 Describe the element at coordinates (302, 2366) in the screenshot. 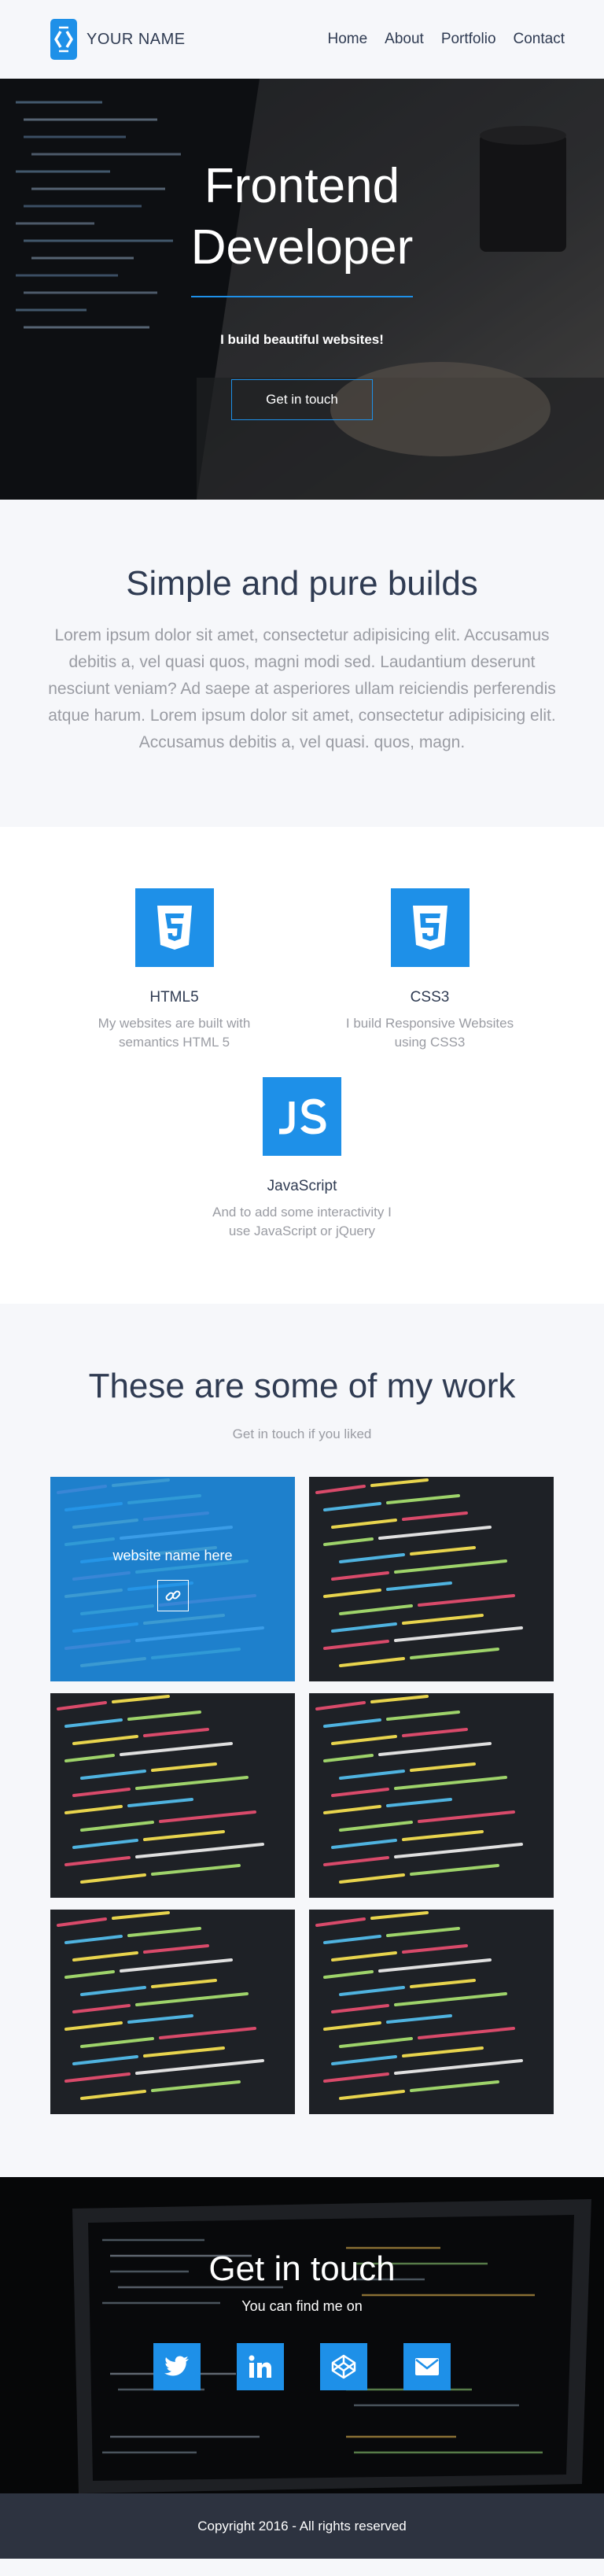

I see `social-links` at that location.